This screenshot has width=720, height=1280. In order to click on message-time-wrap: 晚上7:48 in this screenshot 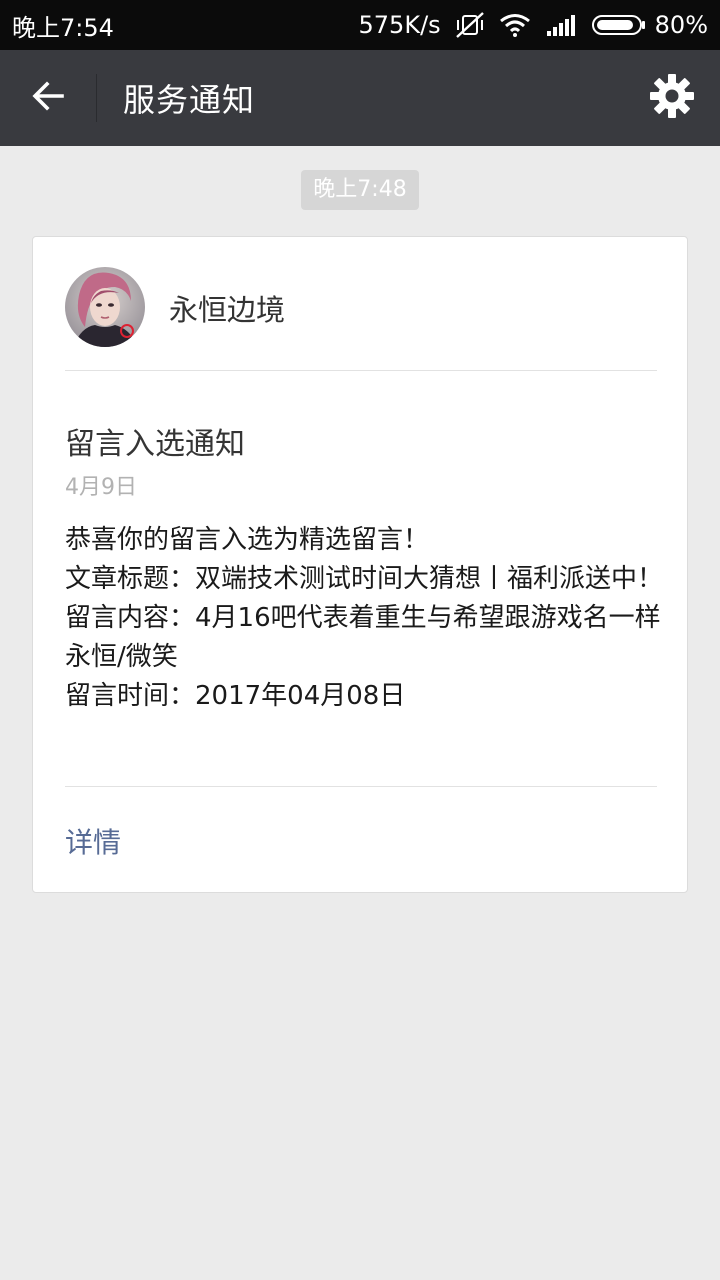, I will do `click(360, 190)`.